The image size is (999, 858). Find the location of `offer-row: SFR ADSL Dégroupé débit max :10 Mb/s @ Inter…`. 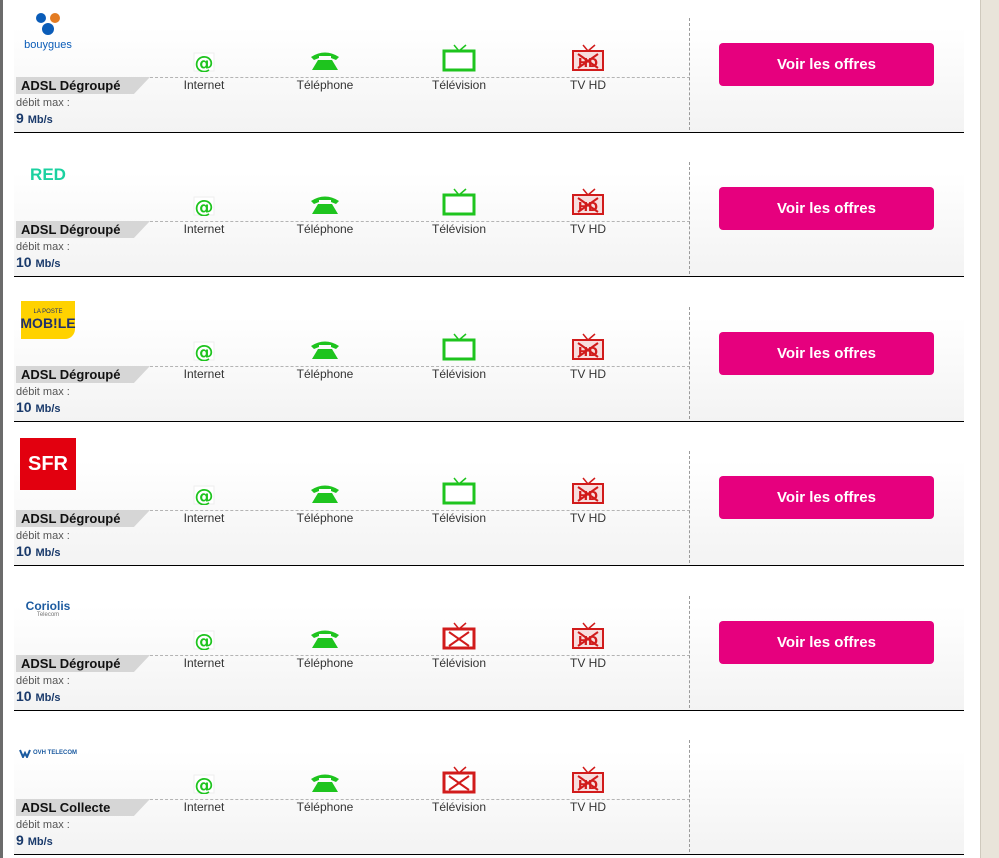

offer-row: SFR ADSL Dégroupé débit max :10 Mb/s @ Inter… is located at coordinates (489, 499).